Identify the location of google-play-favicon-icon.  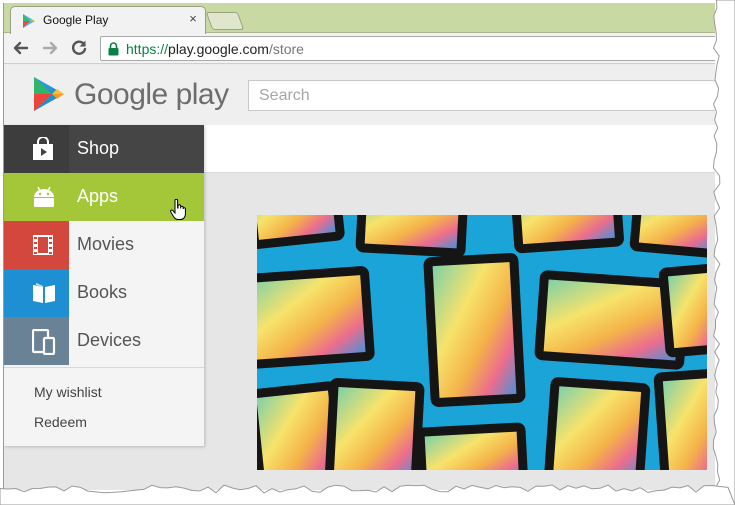
(29, 21).